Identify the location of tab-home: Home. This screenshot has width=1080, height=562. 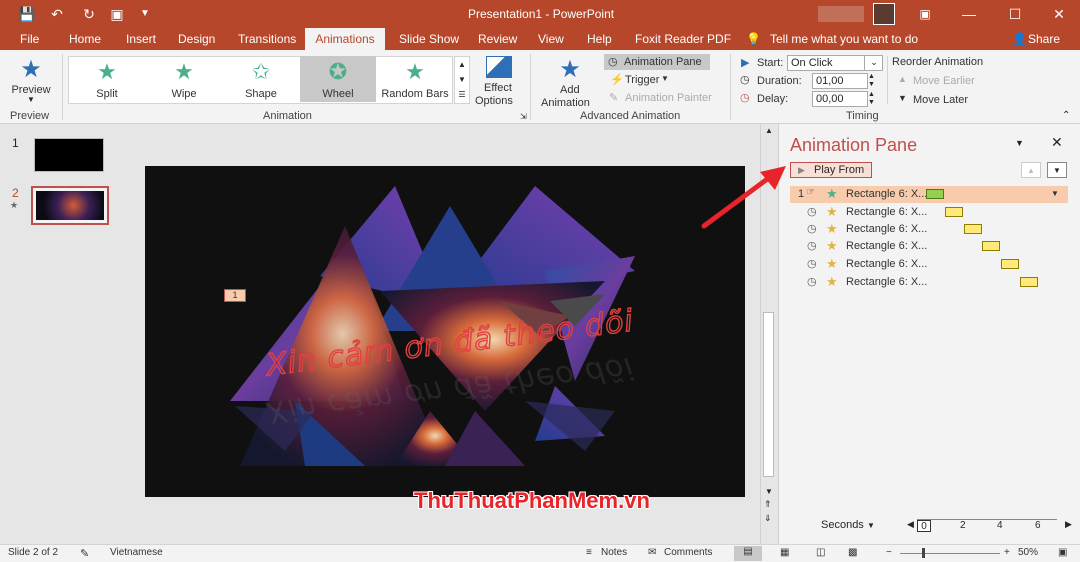
(85, 39).